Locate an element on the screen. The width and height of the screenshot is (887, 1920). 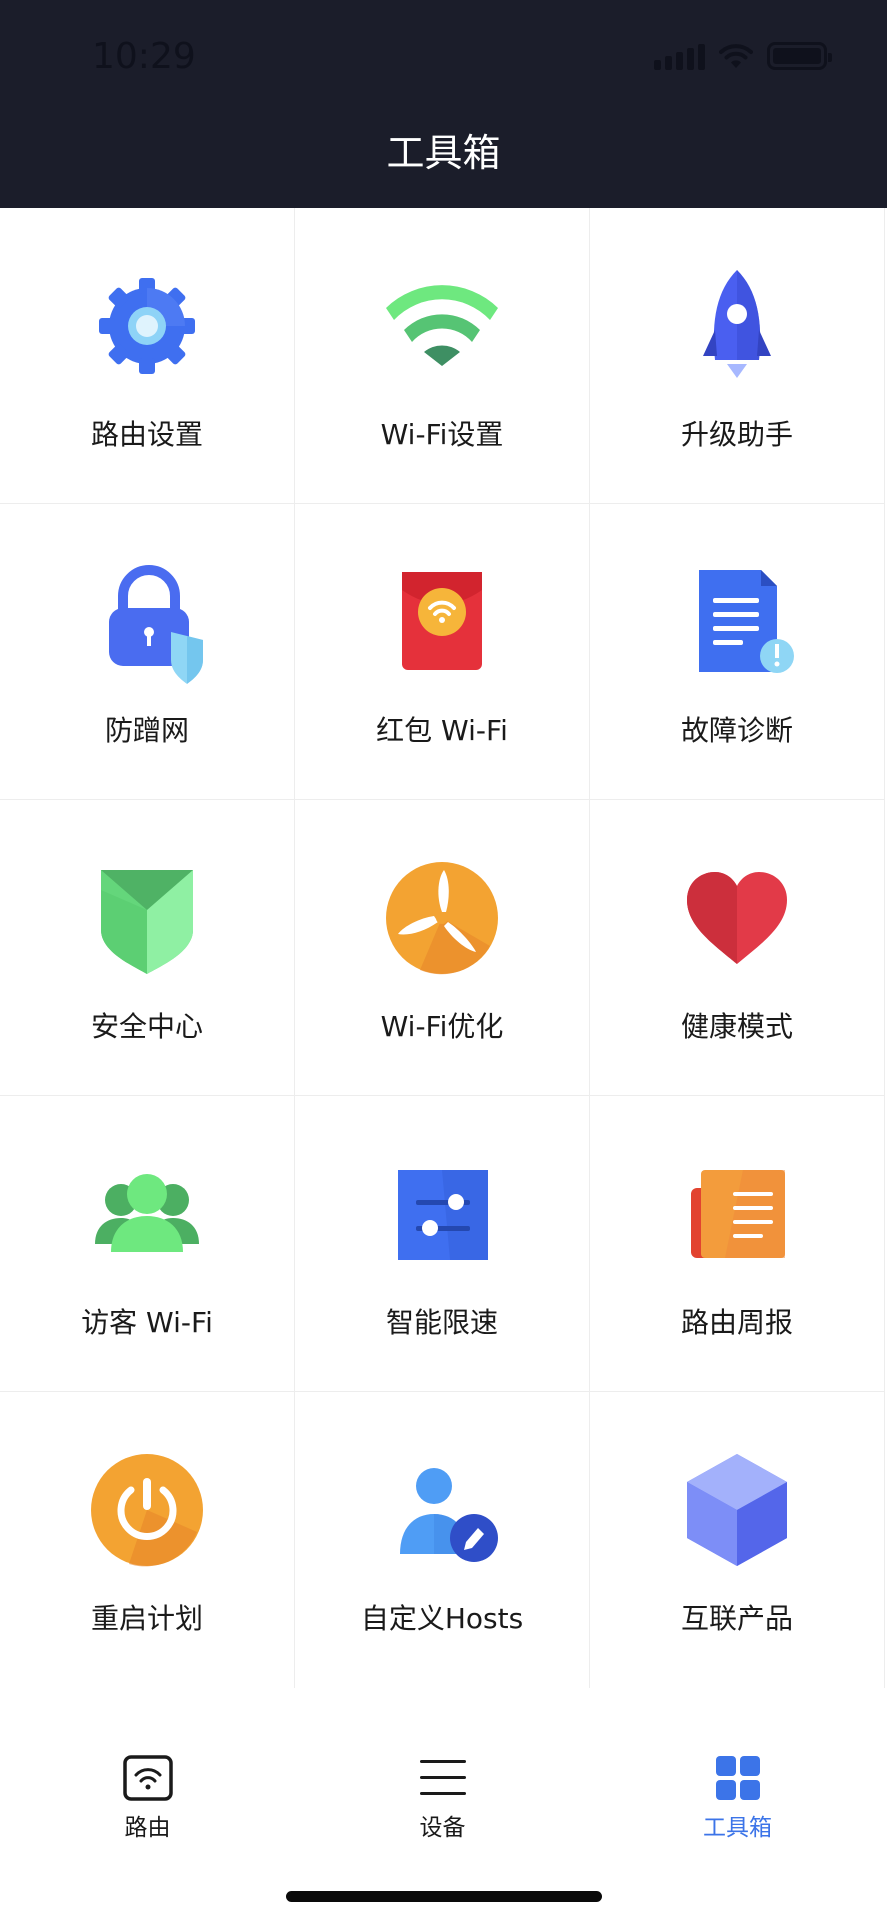
status-icons is located at coordinates (743, 56).